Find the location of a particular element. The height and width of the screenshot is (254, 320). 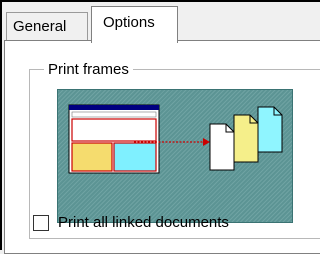

tab-general: General is located at coordinates (47, 27).